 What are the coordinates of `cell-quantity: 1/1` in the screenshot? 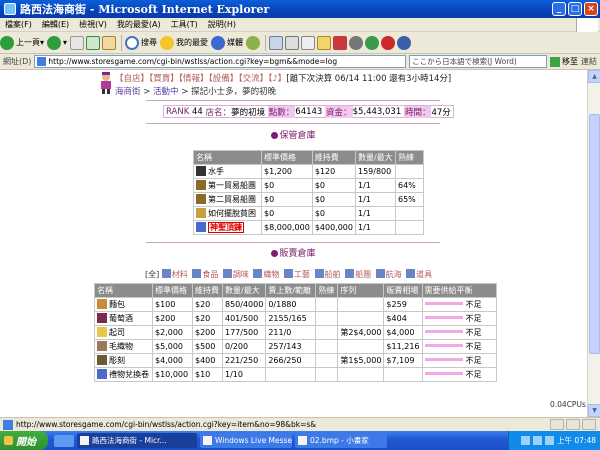 It's located at (375, 199).